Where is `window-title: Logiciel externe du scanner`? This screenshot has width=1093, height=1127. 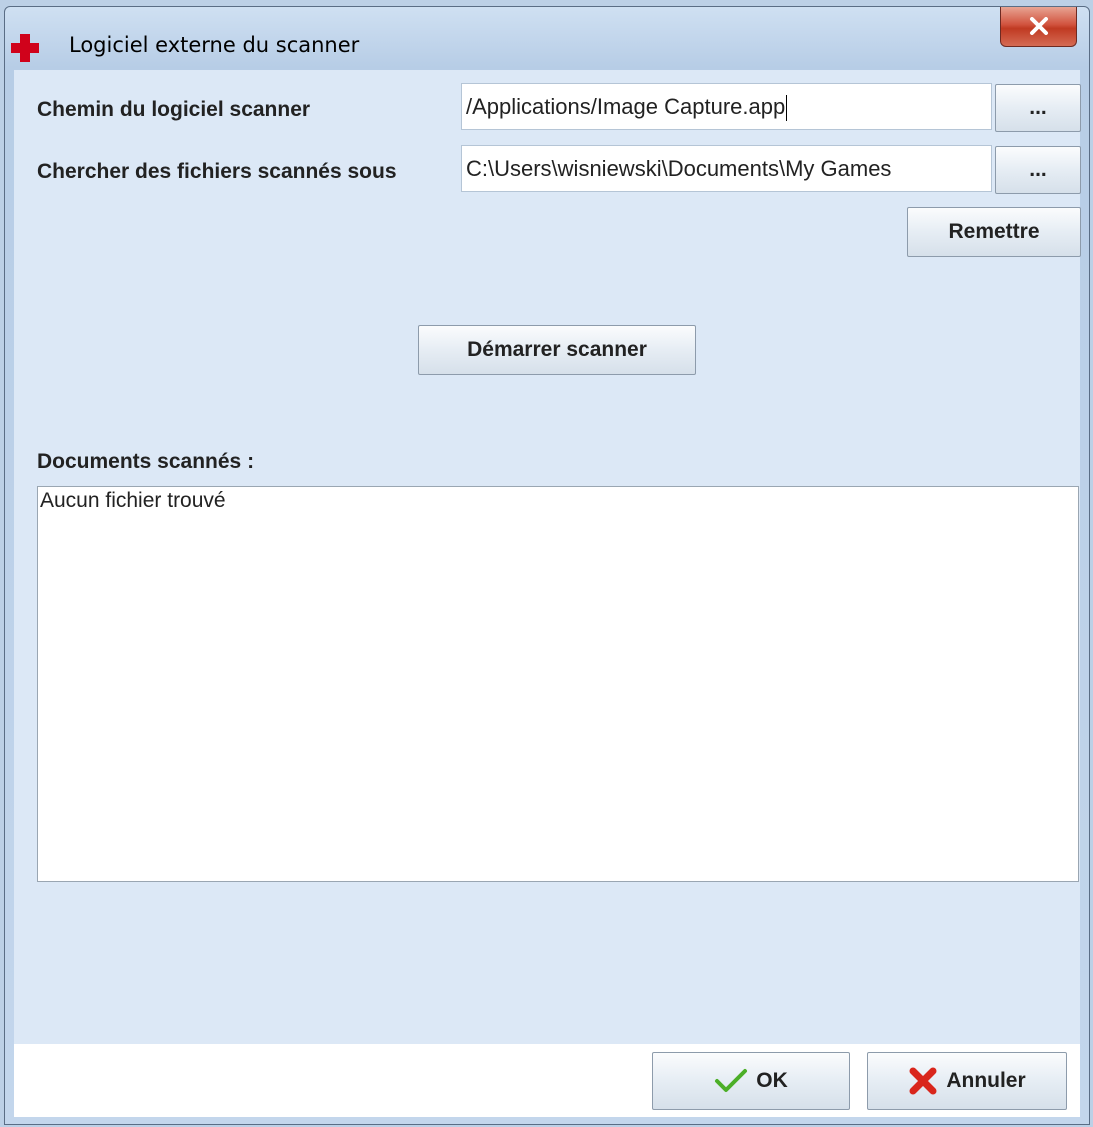
window-title: Logiciel externe du scanner is located at coordinates (214, 45).